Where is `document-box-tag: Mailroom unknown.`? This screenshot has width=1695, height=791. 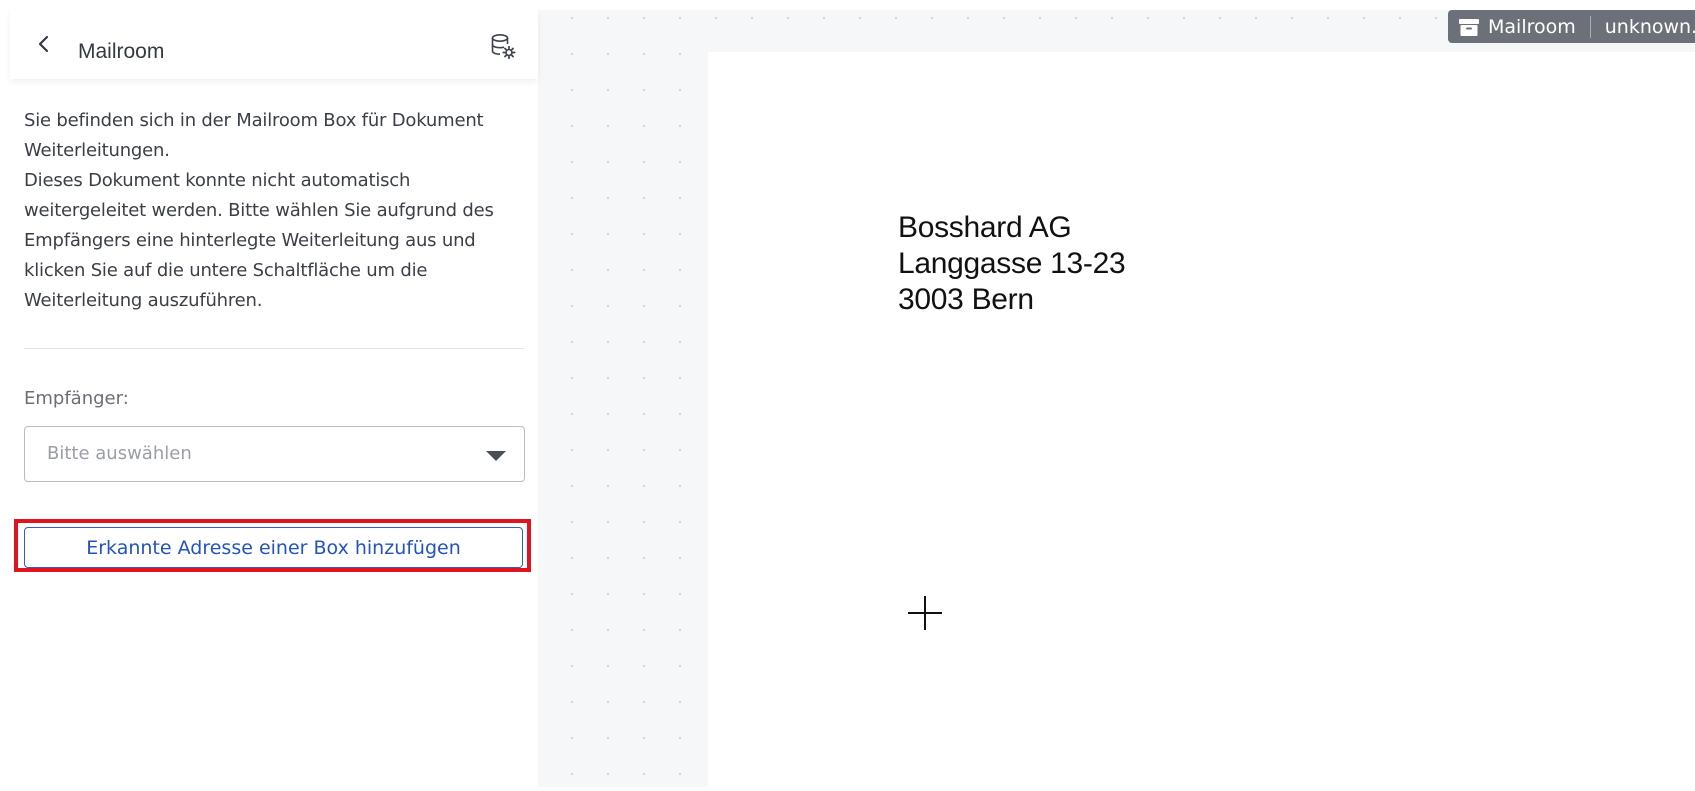 document-box-tag: Mailroom unknown. is located at coordinates (1571, 26).